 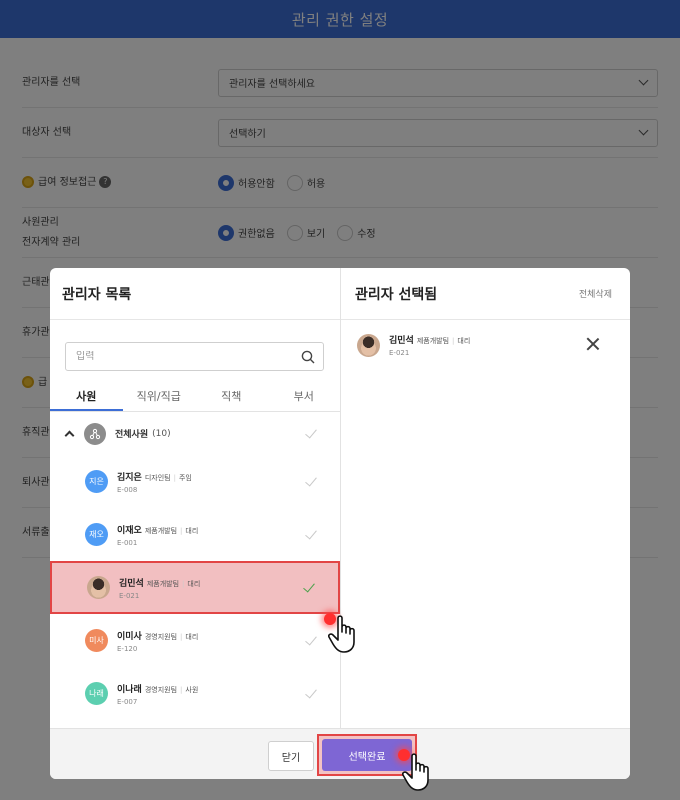 I want to click on tab-employee: 사원, so click(x=86, y=398).